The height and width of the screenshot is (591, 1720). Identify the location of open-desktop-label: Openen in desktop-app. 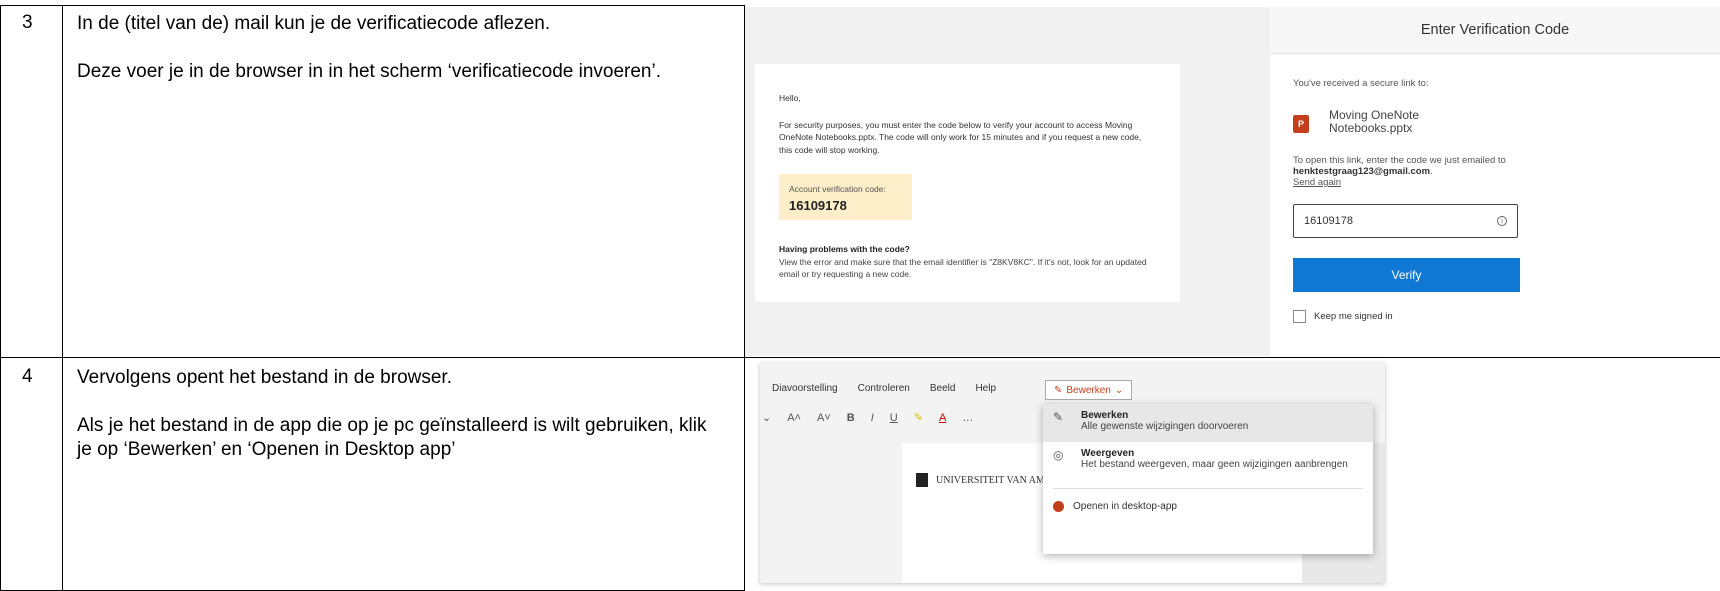
(1125, 506).